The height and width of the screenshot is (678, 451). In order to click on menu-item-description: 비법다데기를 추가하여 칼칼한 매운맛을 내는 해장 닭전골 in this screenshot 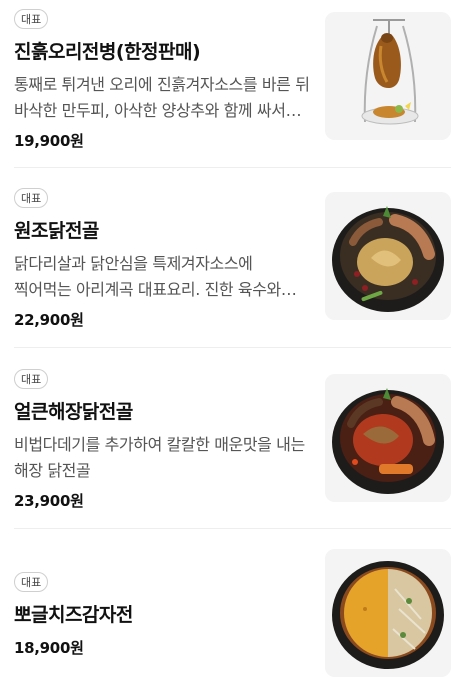, I will do `click(159, 457)`.